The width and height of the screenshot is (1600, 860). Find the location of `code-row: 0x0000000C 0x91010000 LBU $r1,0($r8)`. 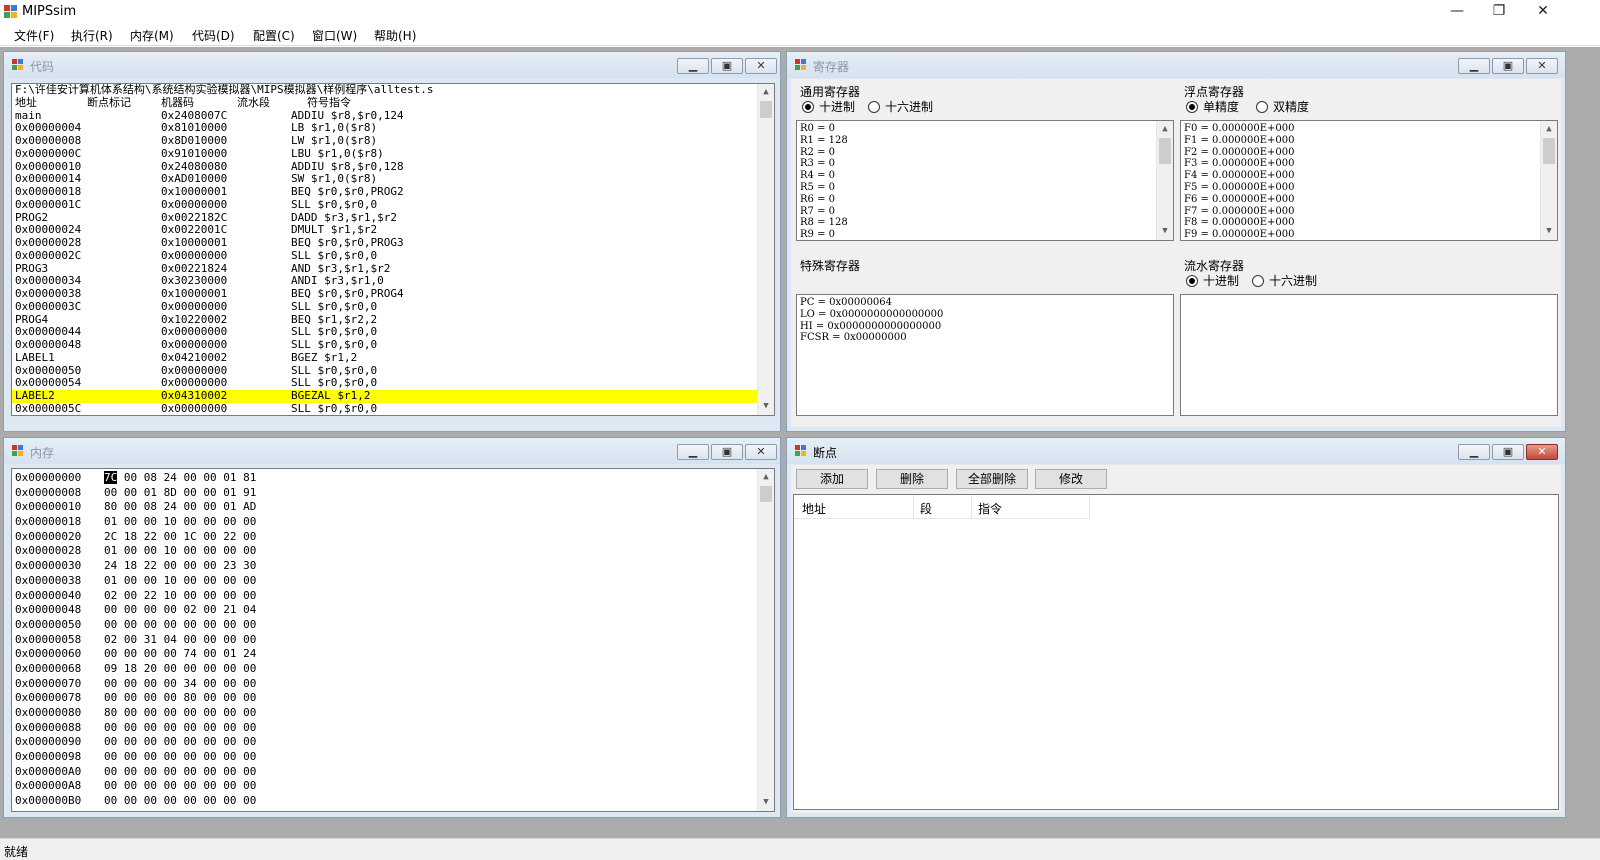

code-row: 0x0000000C 0x91010000 LBU $r1,0($r8) is located at coordinates (393, 154).